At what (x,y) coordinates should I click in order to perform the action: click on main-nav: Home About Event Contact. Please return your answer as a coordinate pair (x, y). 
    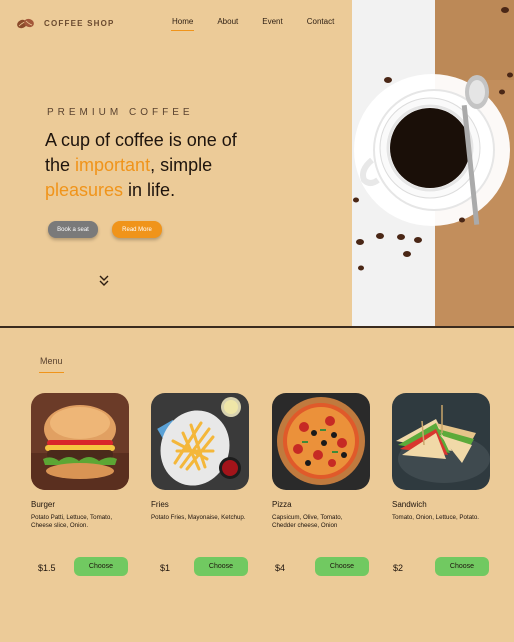
    Looking at the image, I should click on (264, 24).